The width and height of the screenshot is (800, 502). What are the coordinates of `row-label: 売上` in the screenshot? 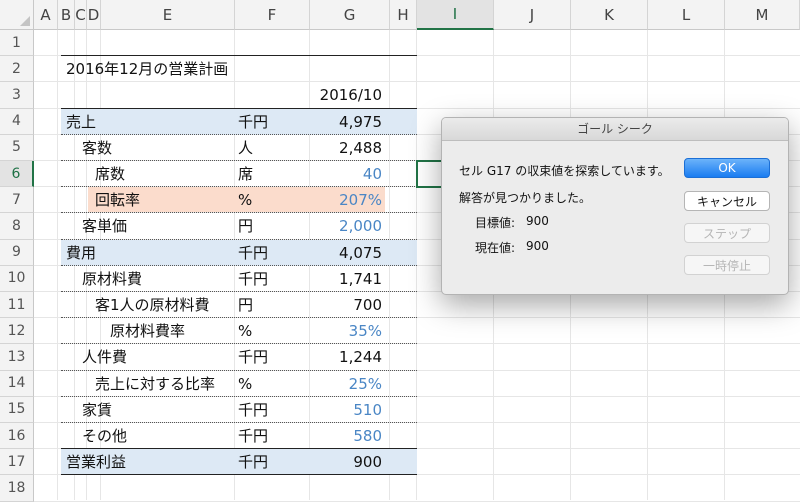 It's located at (81, 122).